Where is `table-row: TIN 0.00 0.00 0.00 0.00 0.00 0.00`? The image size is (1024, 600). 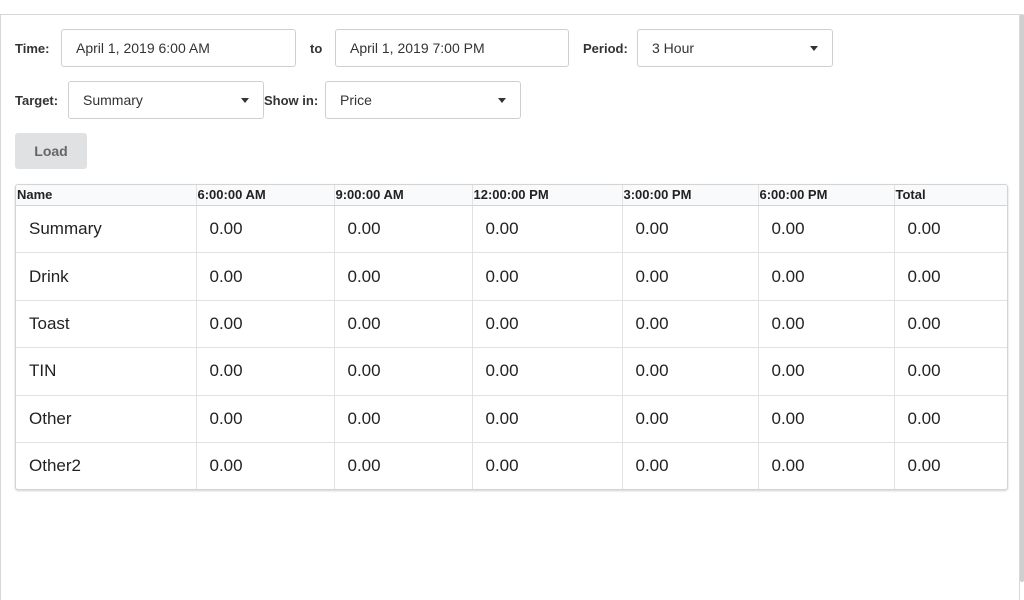
table-row: TIN 0.00 0.00 0.00 0.00 0.00 0.00 is located at coordinates (511, 371).